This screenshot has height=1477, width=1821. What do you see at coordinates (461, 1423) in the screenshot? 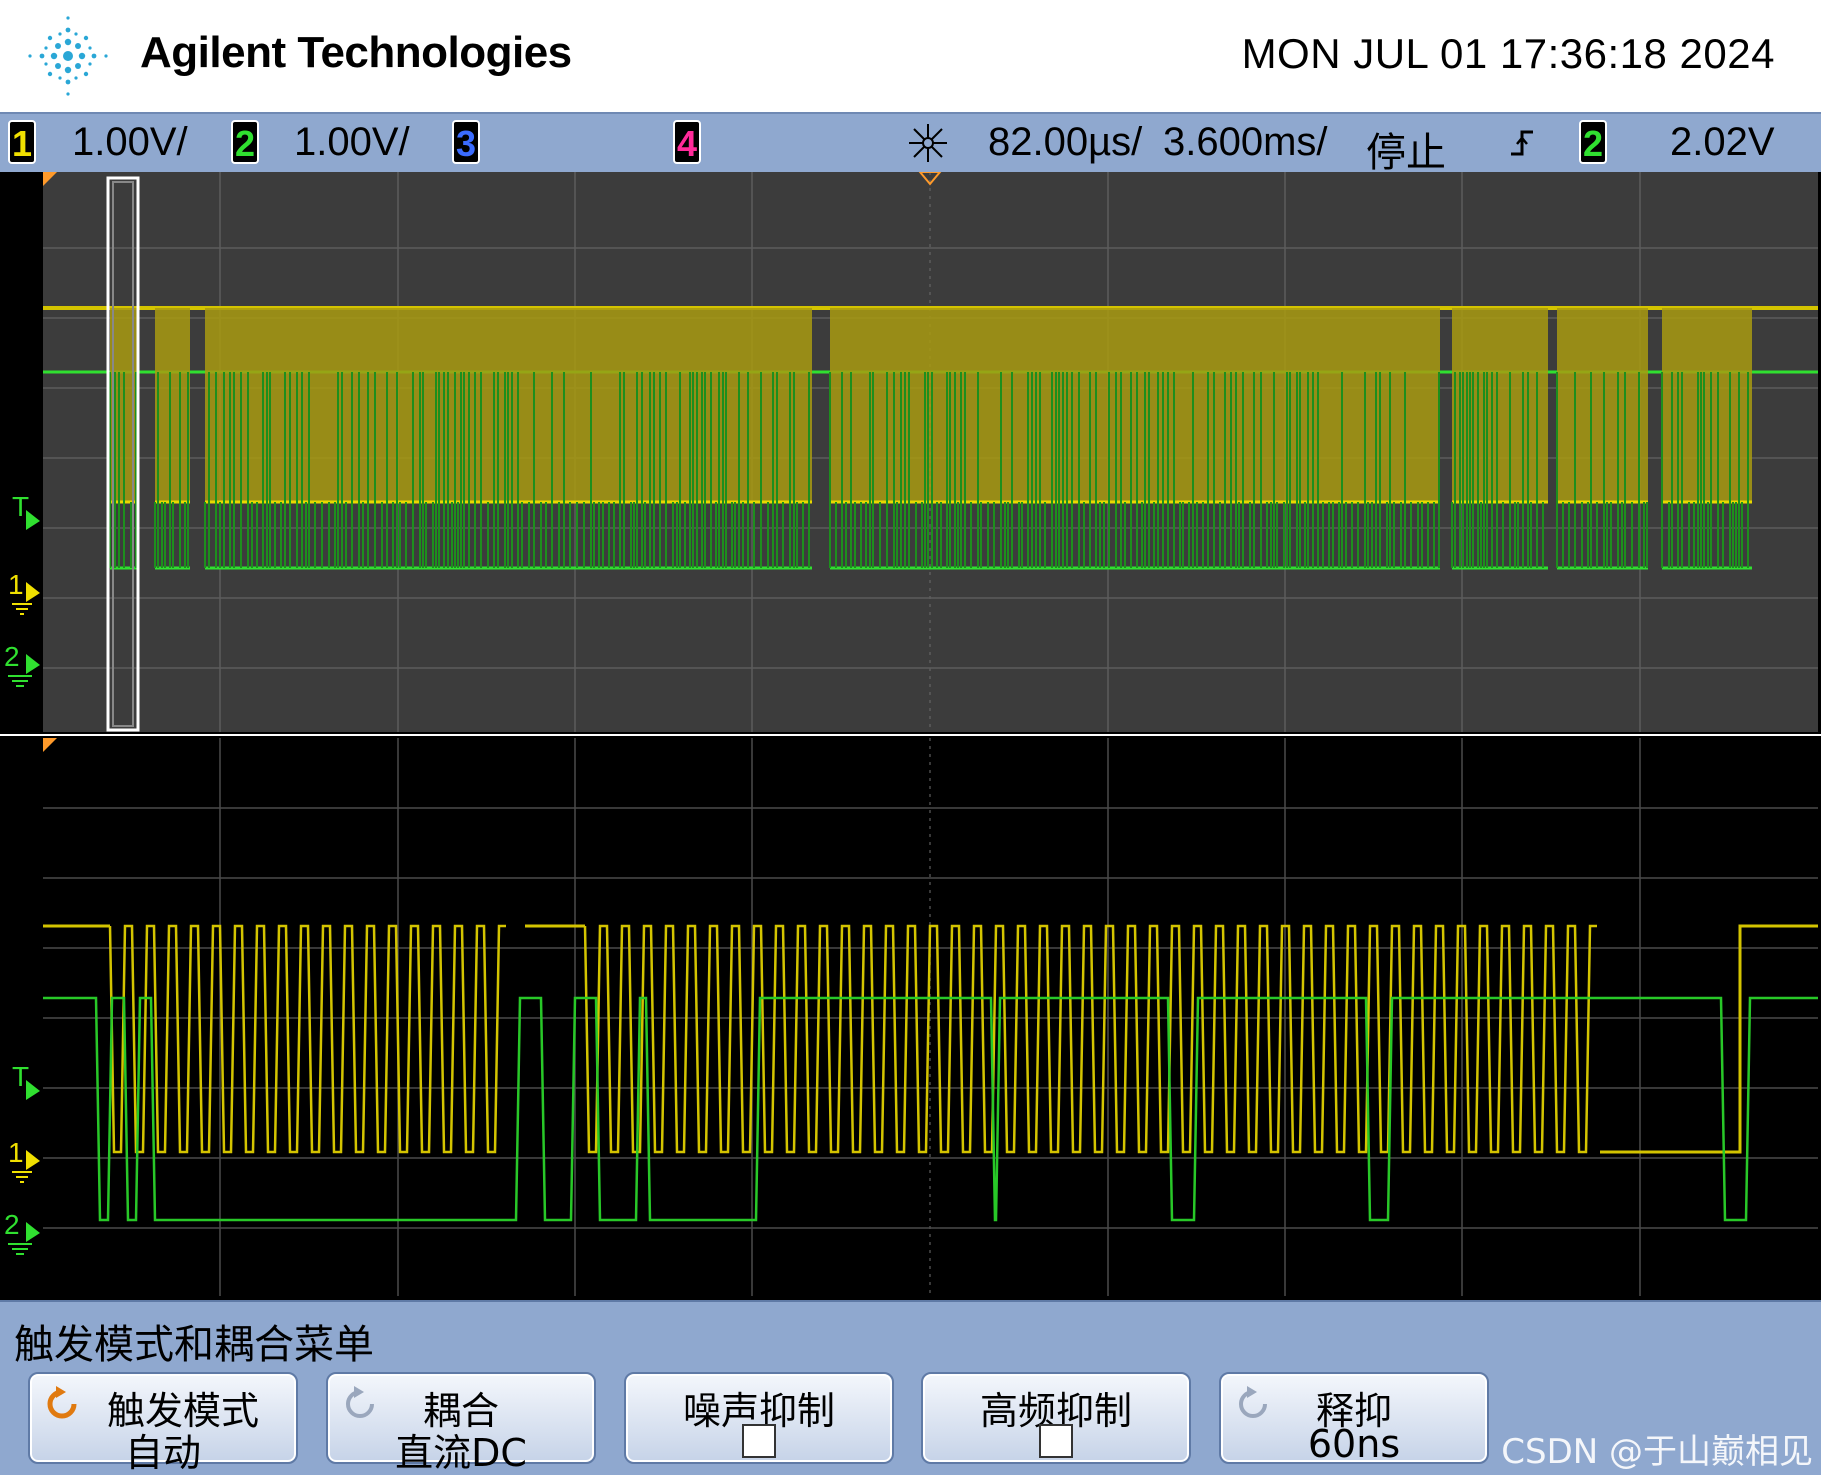
I see `coupling-softkey: 耦合 直流DC` at bounding box center [461, 1423].